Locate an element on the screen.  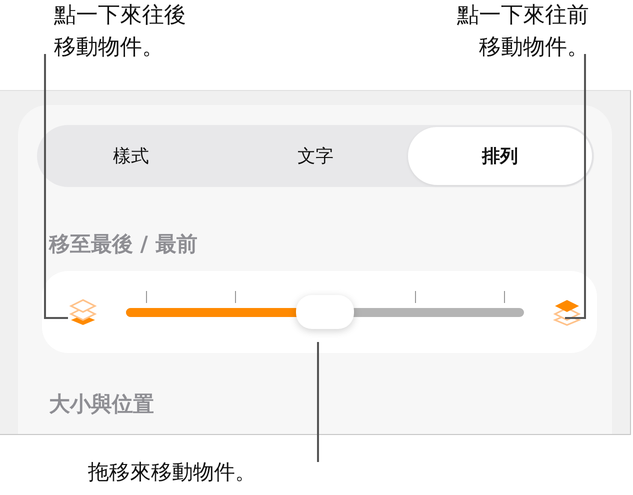
callout-text: 拖移來移動物件。 is located at coordinates (172, 472).